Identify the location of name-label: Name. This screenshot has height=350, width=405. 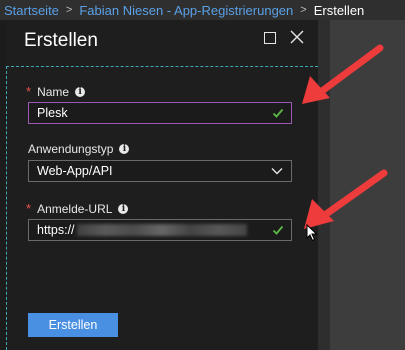
(53, 91).